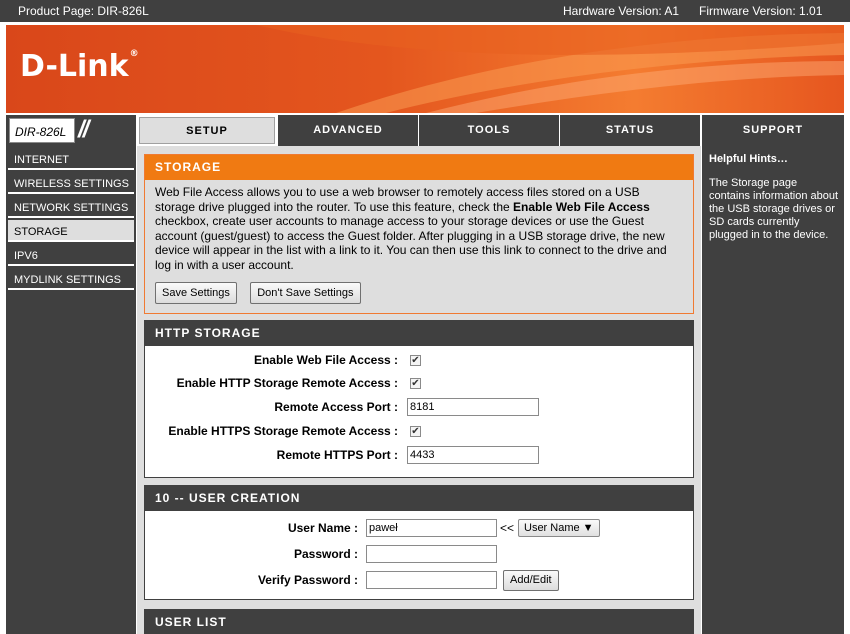 This screenshot has width=850, height=634. I want to click on user-list-section: USER LIST, so click(419, 621).